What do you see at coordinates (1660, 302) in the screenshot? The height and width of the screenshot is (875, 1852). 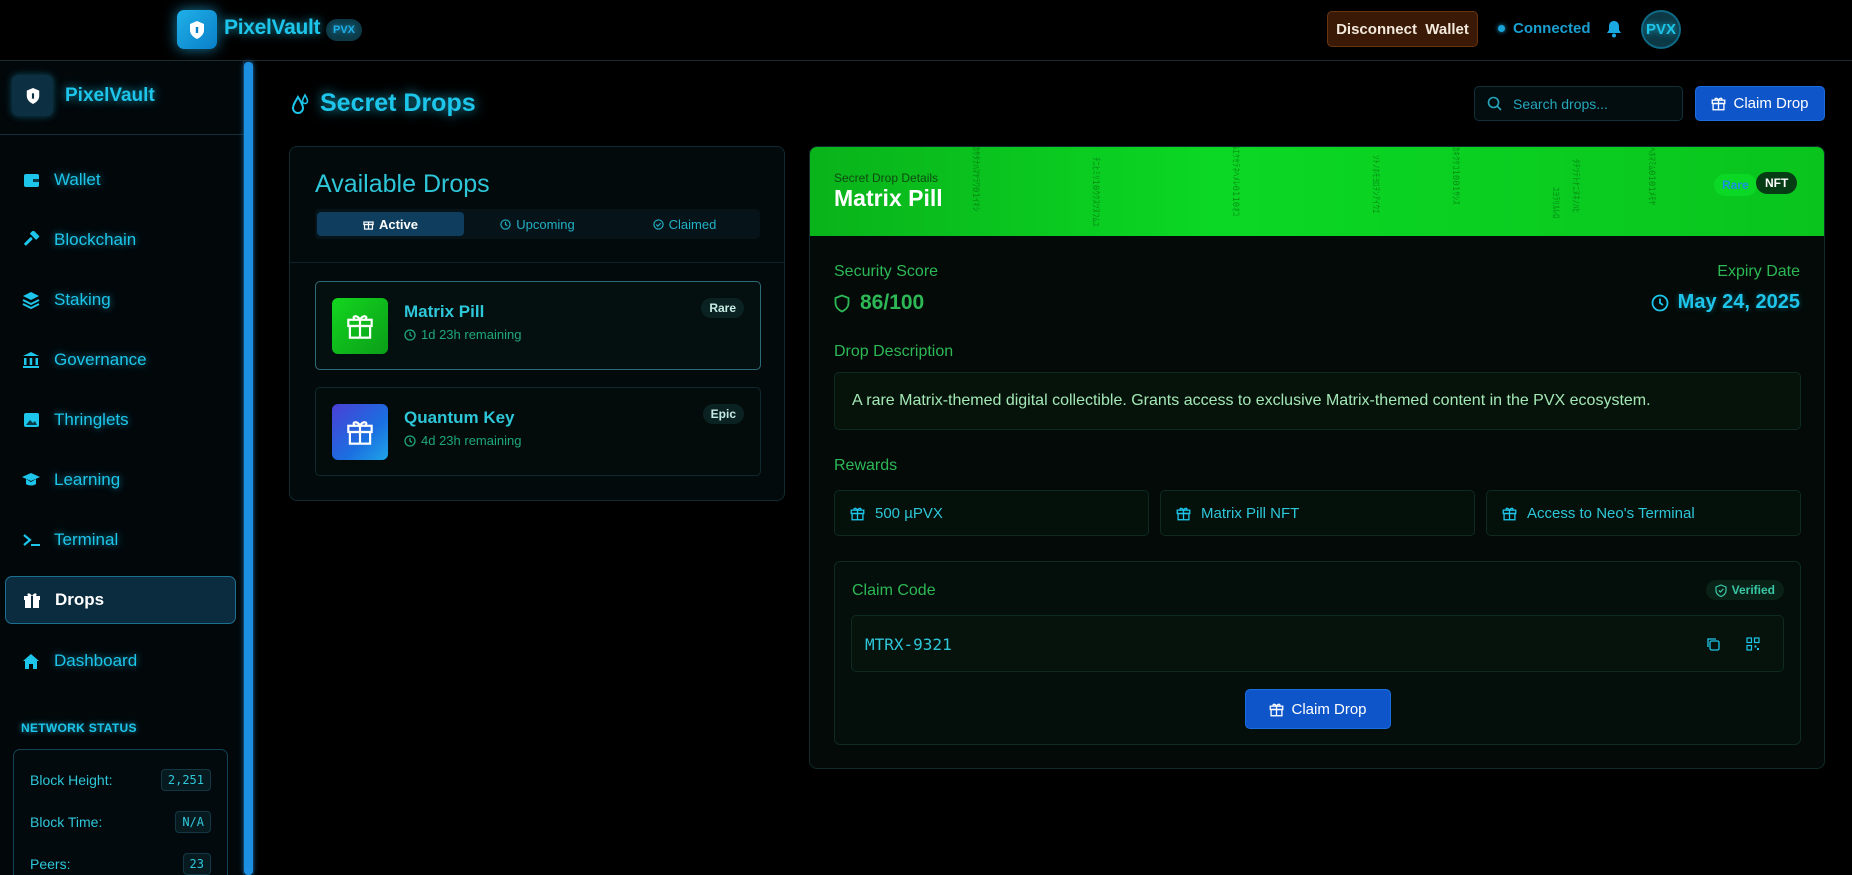 I see `clock-icon` at bounding box center [1660, 302].